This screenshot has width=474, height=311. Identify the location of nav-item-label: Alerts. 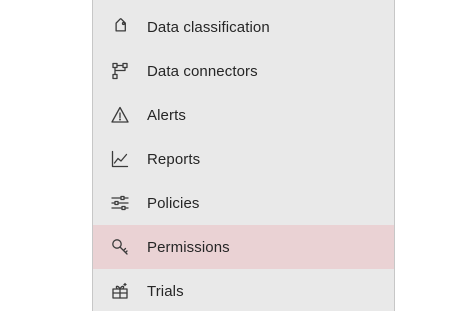
(166, 115).